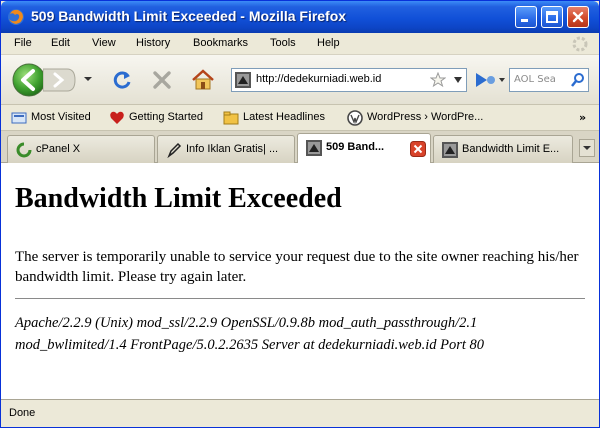 Image resolution: width=600 pixels, height=428 pixels. I want to click on status-text: Done, so click(22, 413).